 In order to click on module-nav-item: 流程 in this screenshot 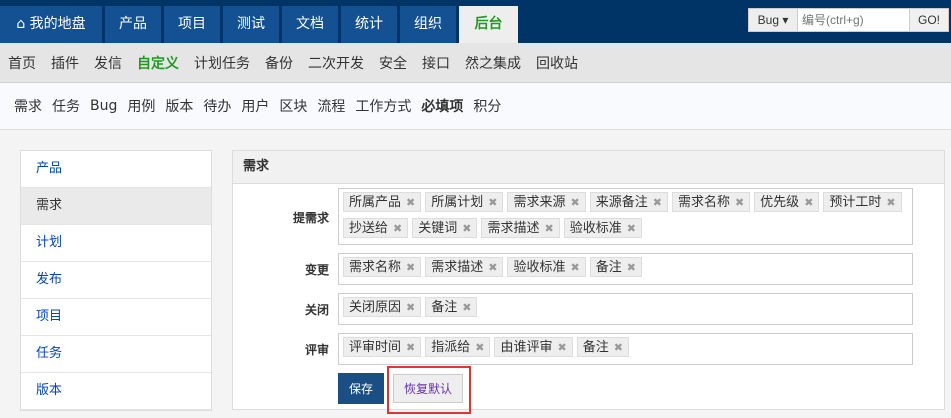, I will do `click(331, 106)`.